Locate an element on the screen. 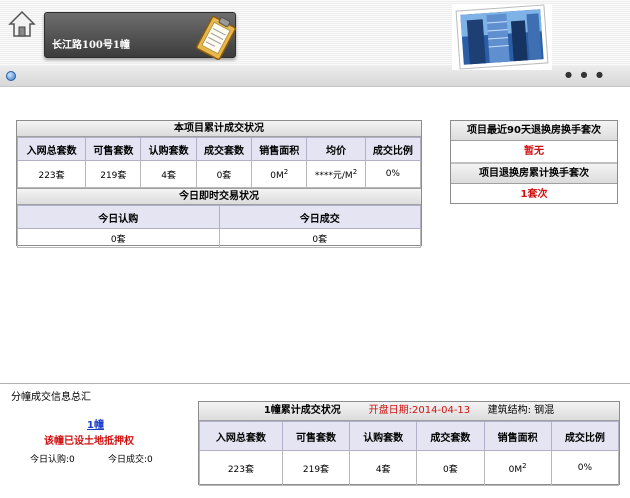  cell-avg-price: ****元/M2 is located at coordinates (336, 174).